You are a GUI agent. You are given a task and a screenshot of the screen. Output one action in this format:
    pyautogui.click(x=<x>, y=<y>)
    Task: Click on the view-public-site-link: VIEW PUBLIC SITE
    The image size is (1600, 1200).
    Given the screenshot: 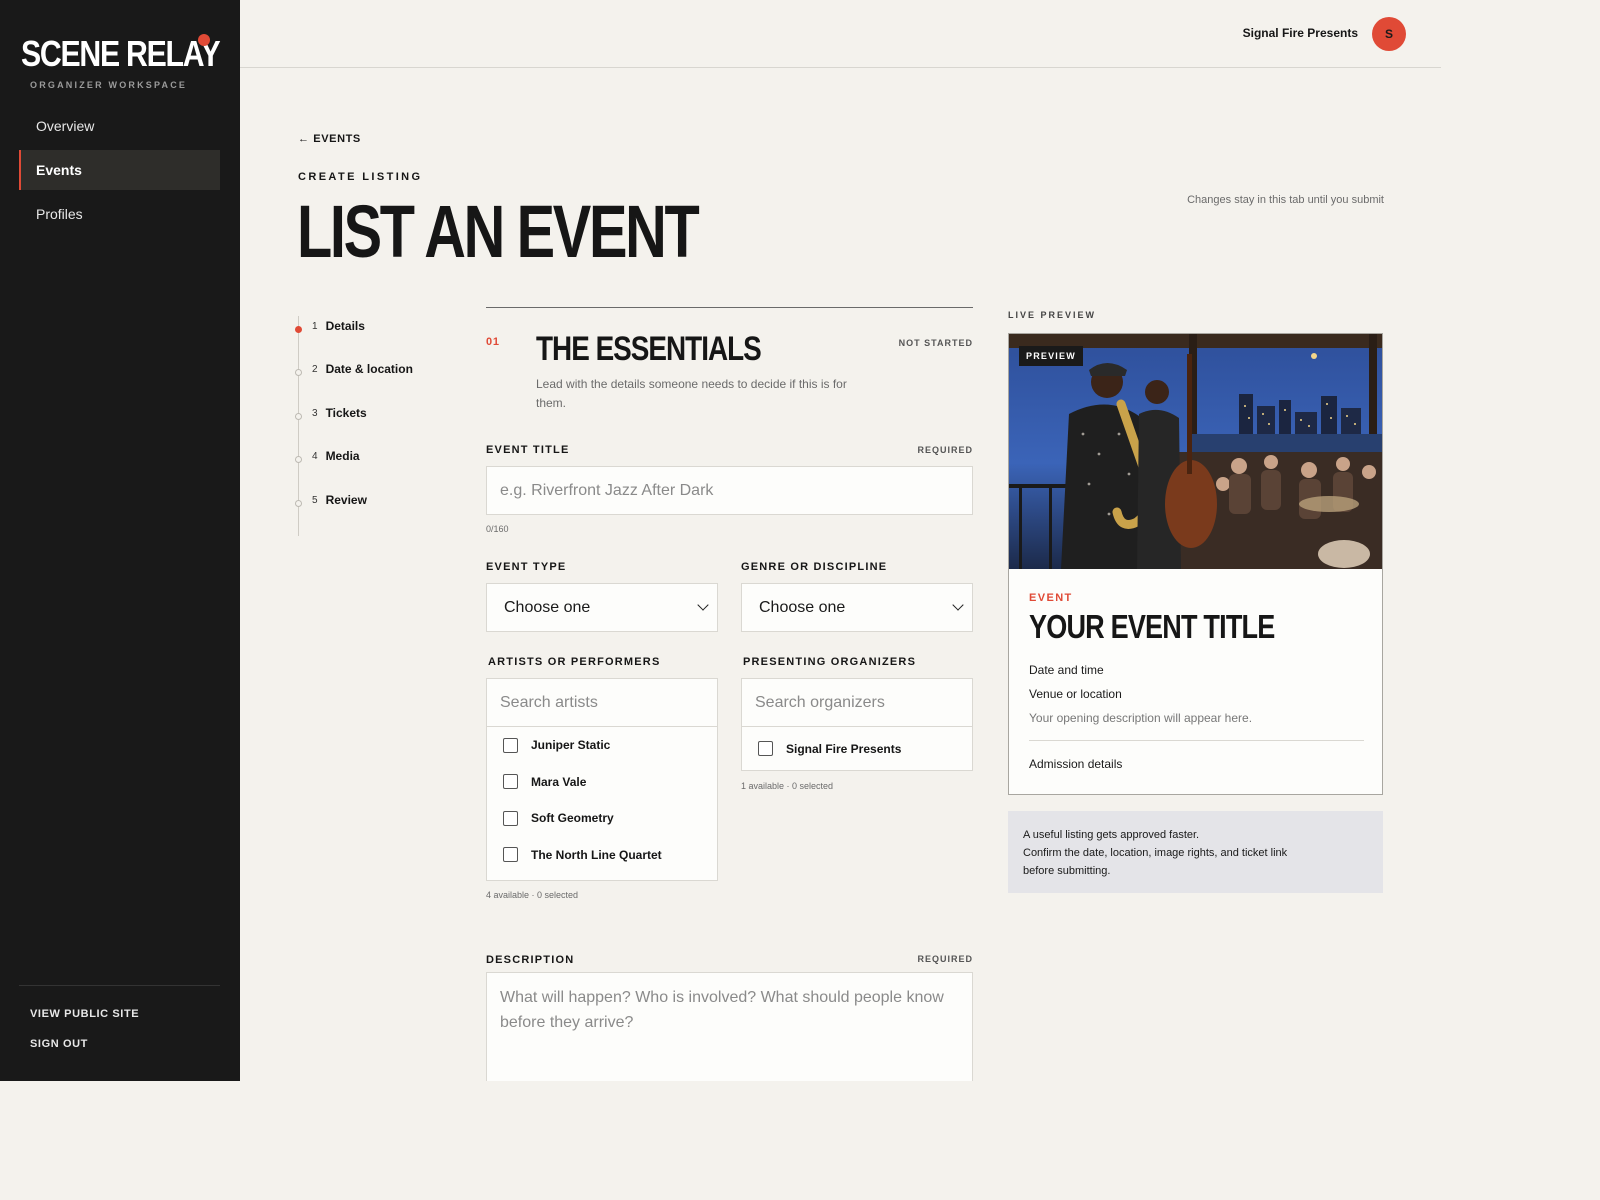 What is the action you would take?
    pyautogui.click(x=84, y=1014)
    